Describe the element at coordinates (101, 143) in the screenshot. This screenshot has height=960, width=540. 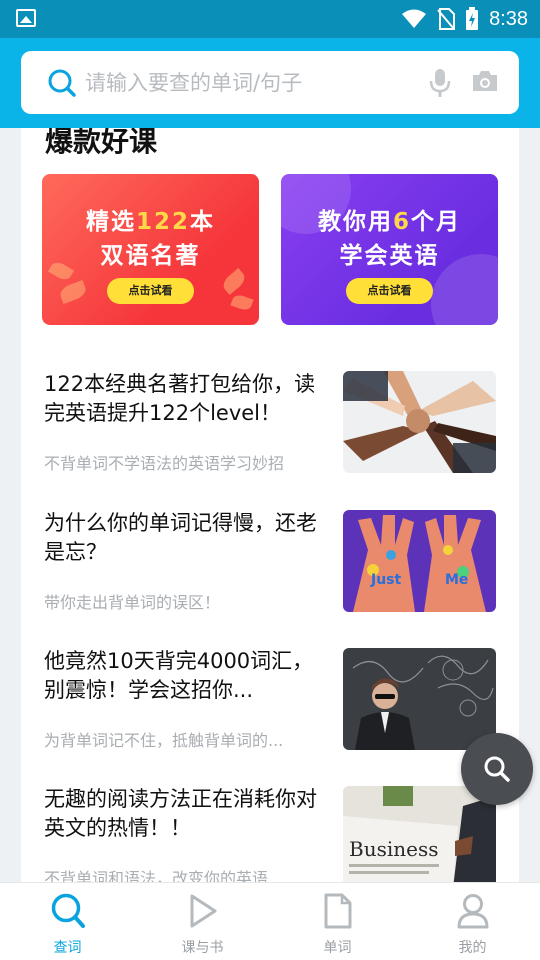
I see `section-title: 爆款好课` at that location.